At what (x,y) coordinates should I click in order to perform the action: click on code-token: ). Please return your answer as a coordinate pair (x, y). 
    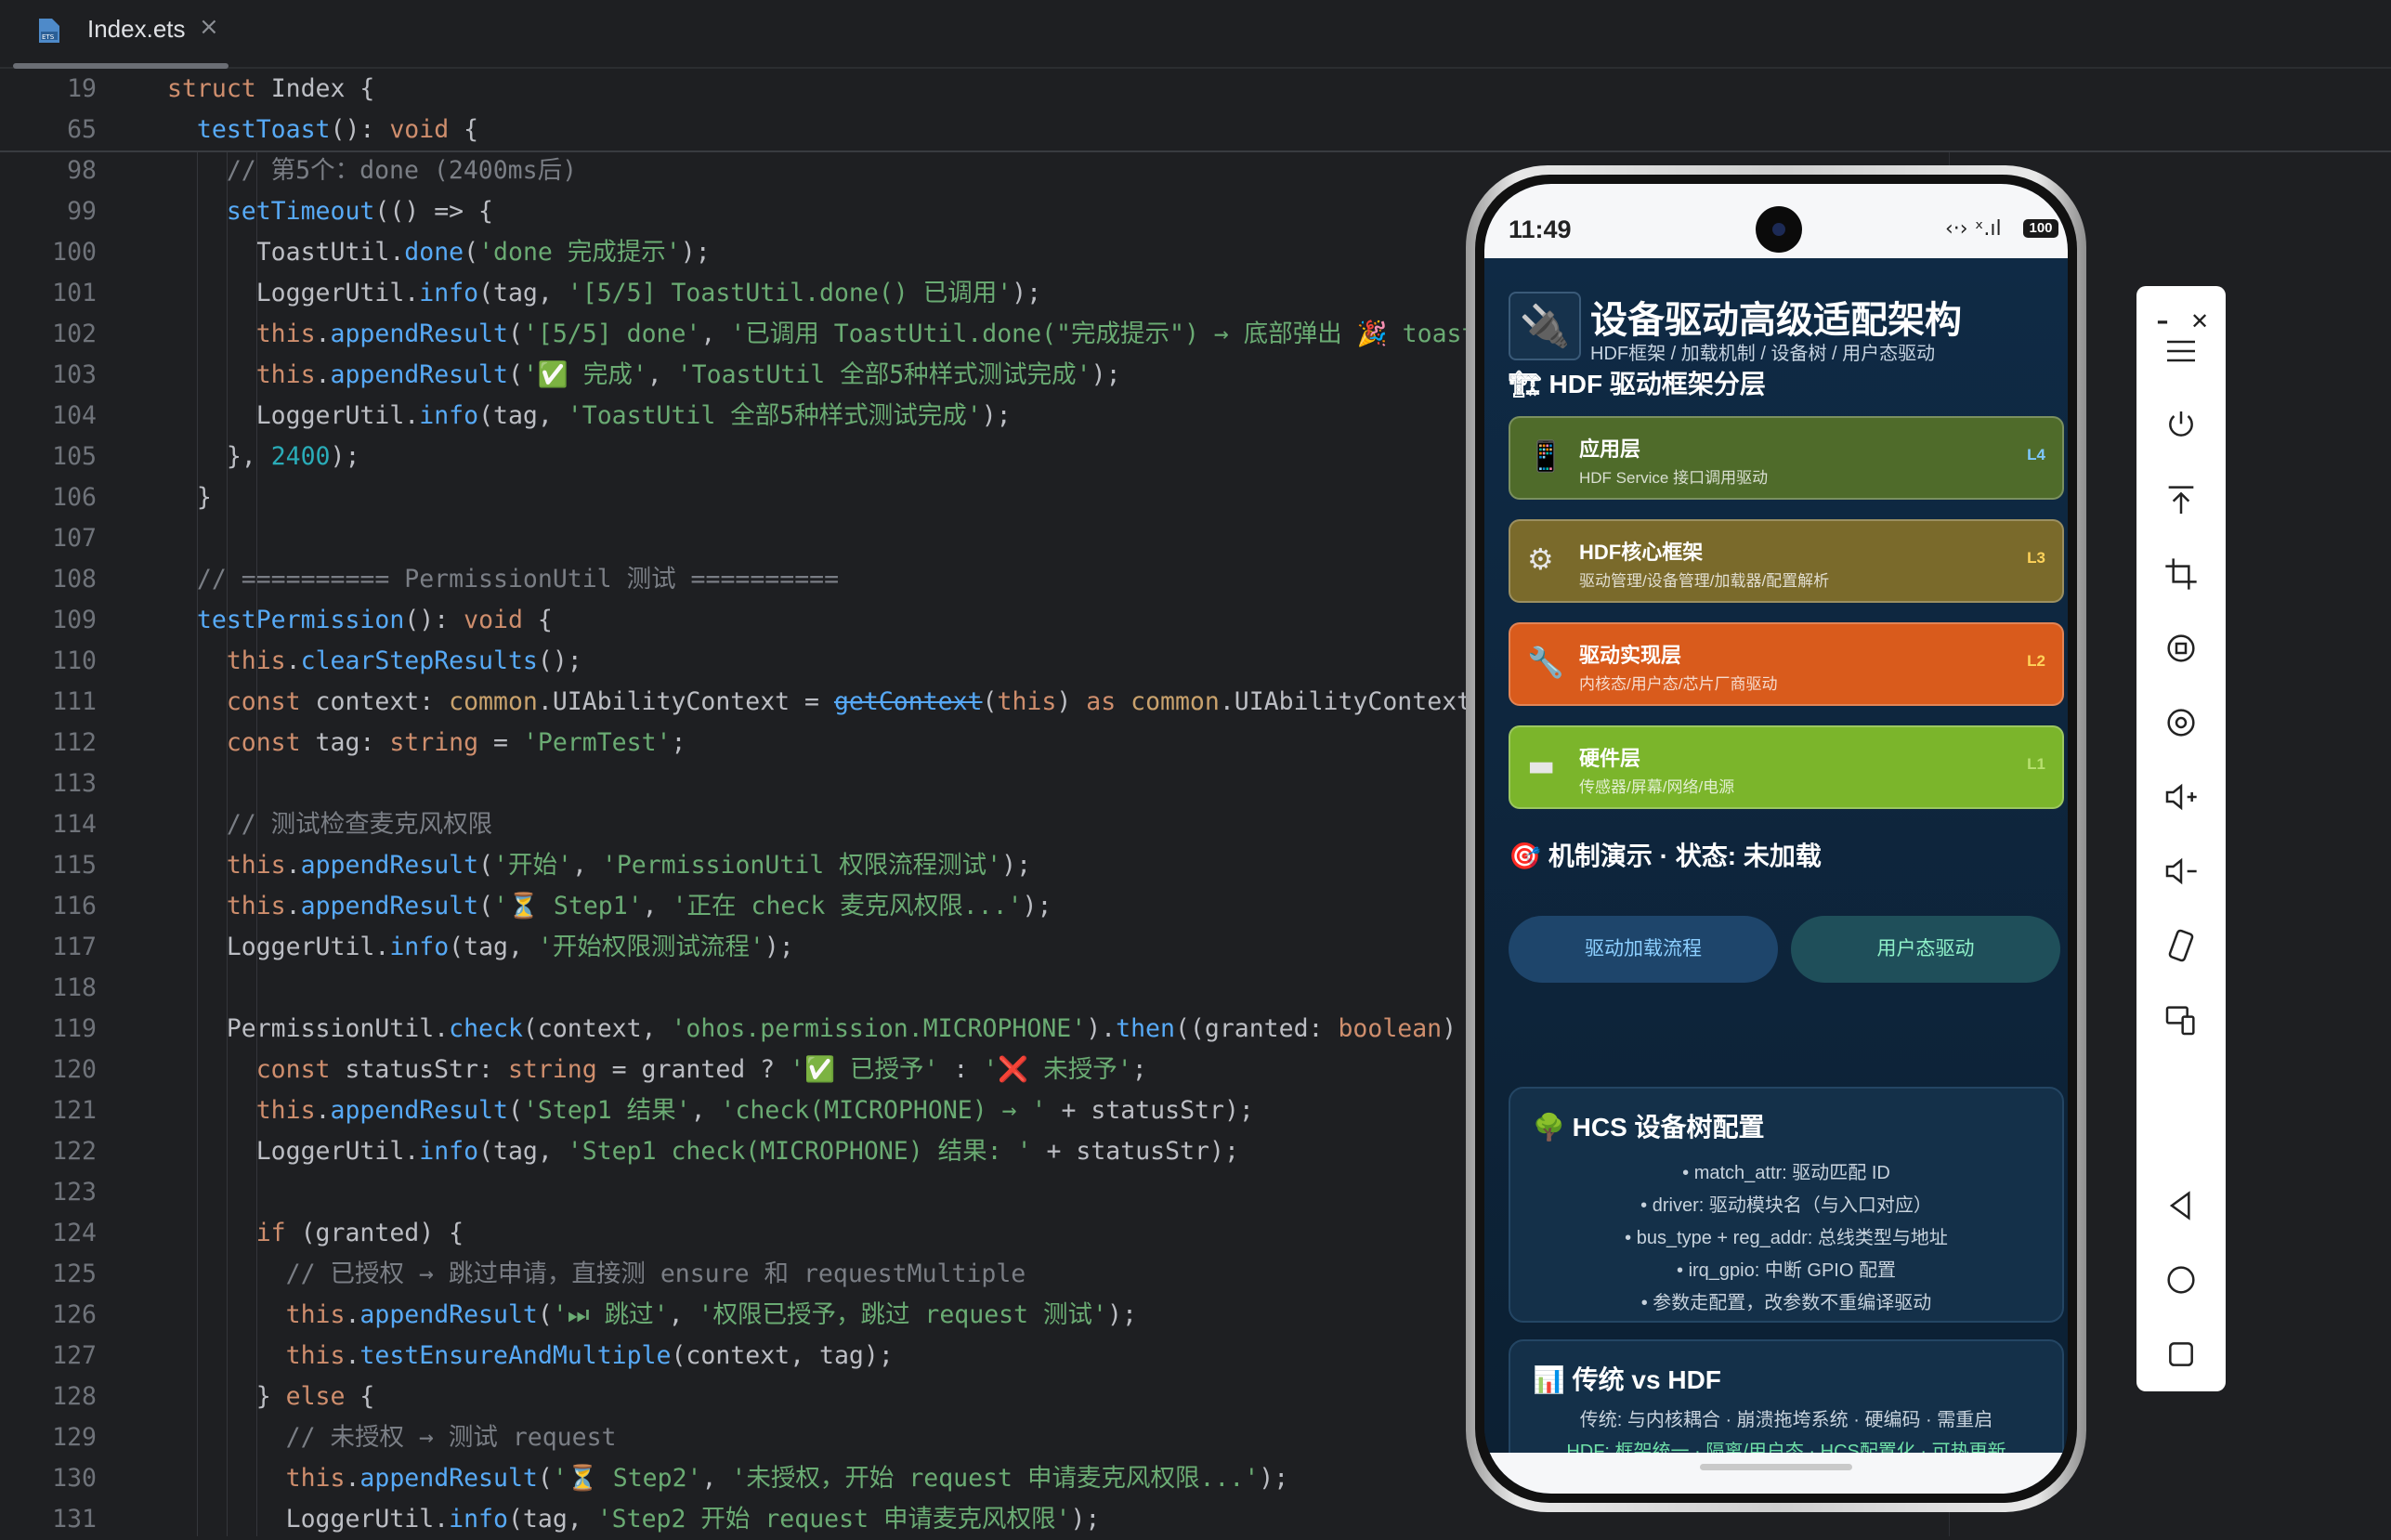
    Looking at the image, I should click on (1071, 701).